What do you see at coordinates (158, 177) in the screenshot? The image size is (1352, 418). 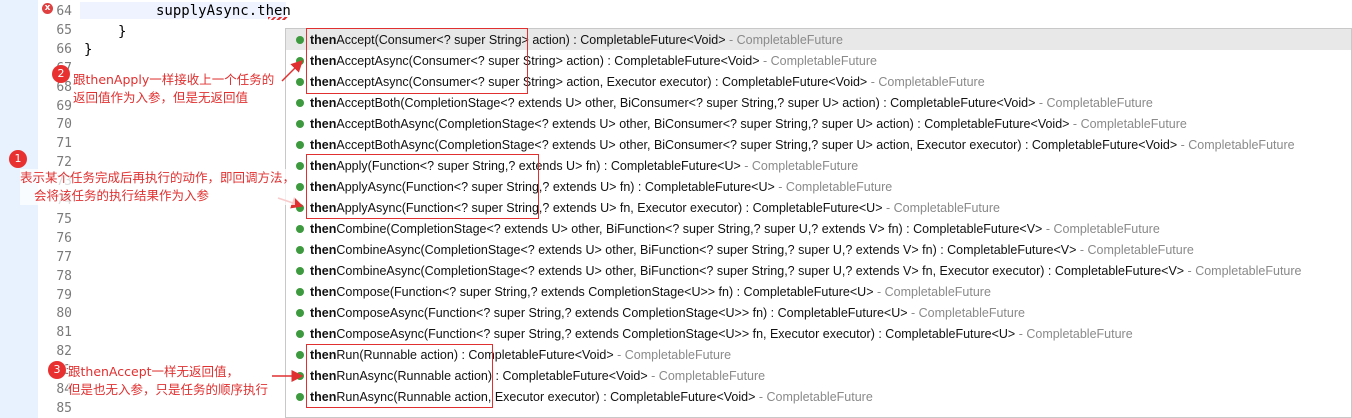 I see `annotation-1-line-1: 表示某个任务完成后再执行的动作，即回调方法，` at bounding box center [158, 177].